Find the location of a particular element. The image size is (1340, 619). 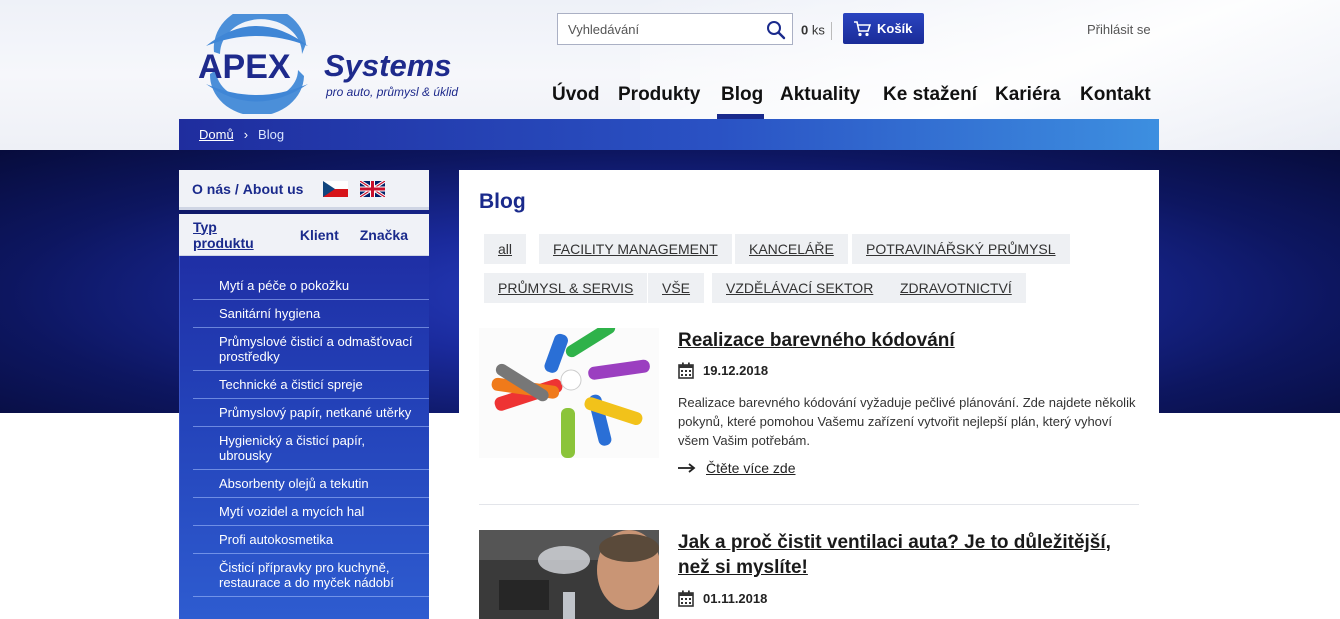

logo: APEX Systems pro auto, průmysl & úklid is located at coordinates (333, 64).